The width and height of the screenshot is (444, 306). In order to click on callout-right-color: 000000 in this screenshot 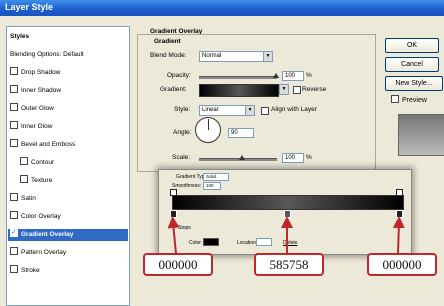, I will do `click(402, 264)`.